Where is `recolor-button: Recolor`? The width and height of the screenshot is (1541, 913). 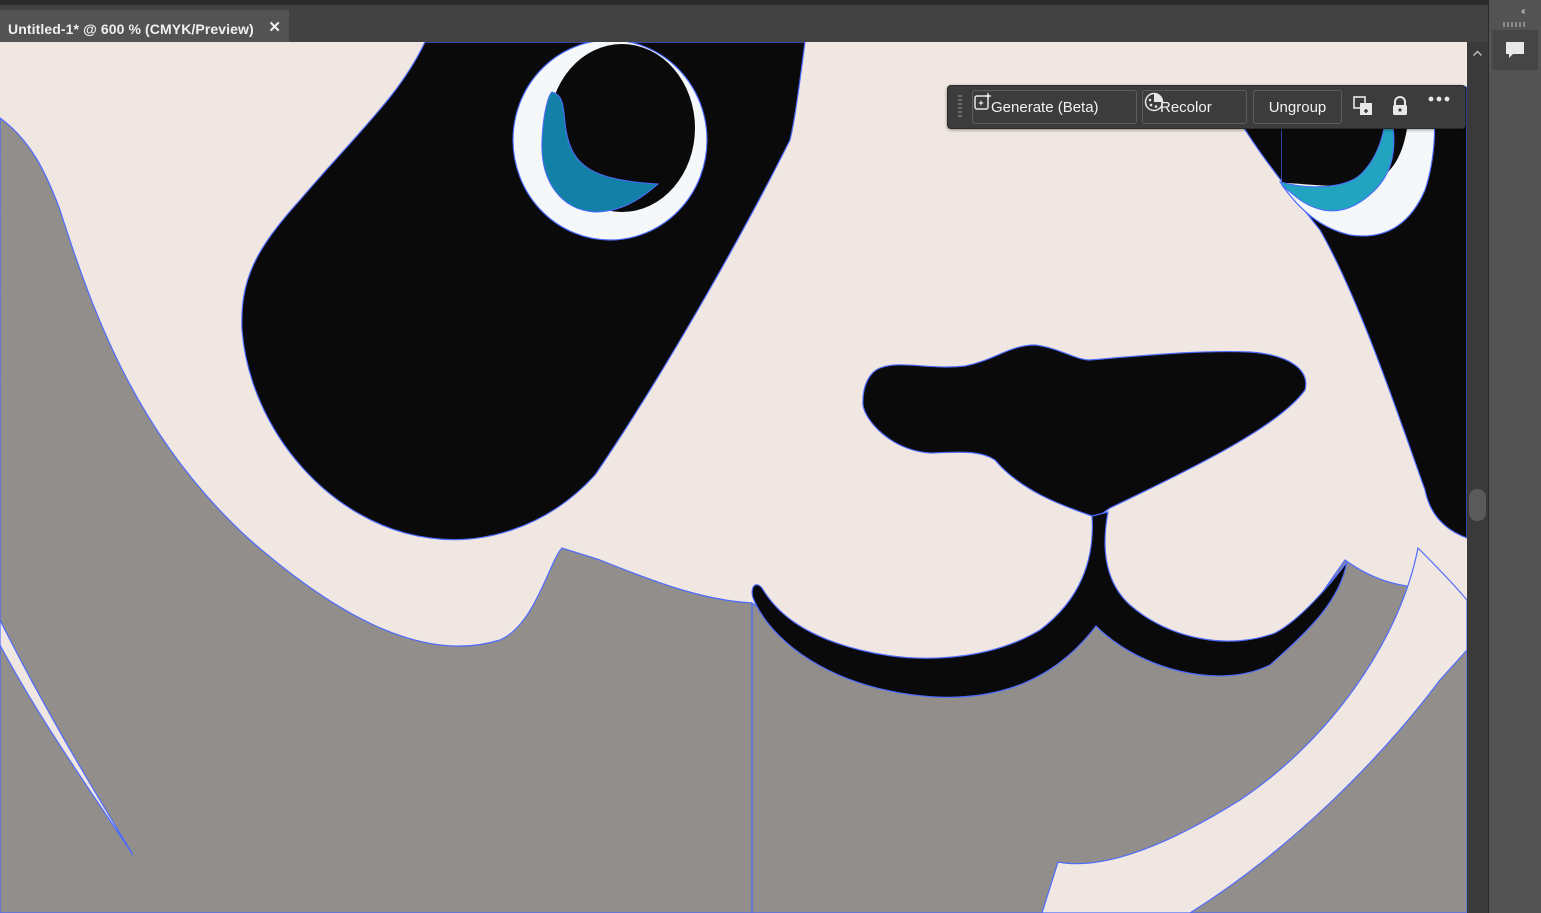 recolor-button: Recolor is located at coordinates (1194, 107).